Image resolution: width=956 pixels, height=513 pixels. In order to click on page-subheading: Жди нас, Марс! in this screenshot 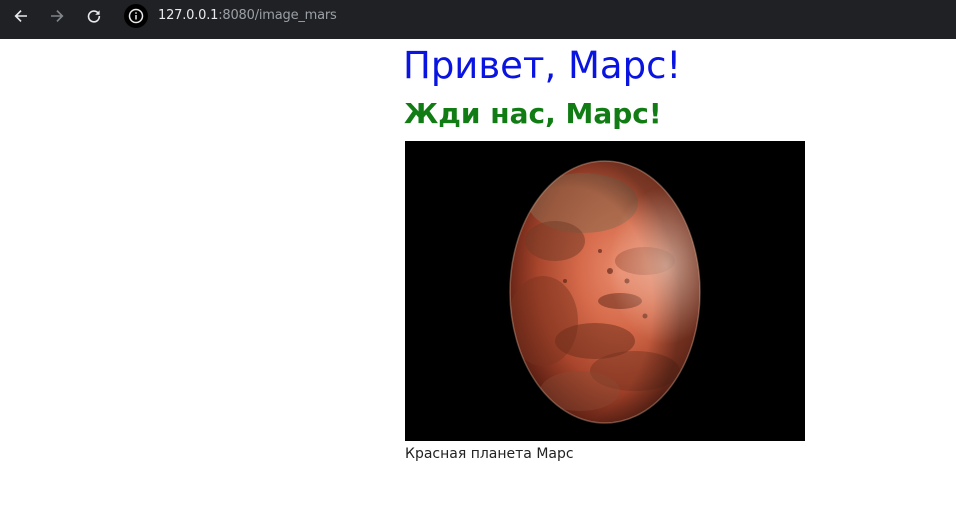, I will do `click(533, 113)`.